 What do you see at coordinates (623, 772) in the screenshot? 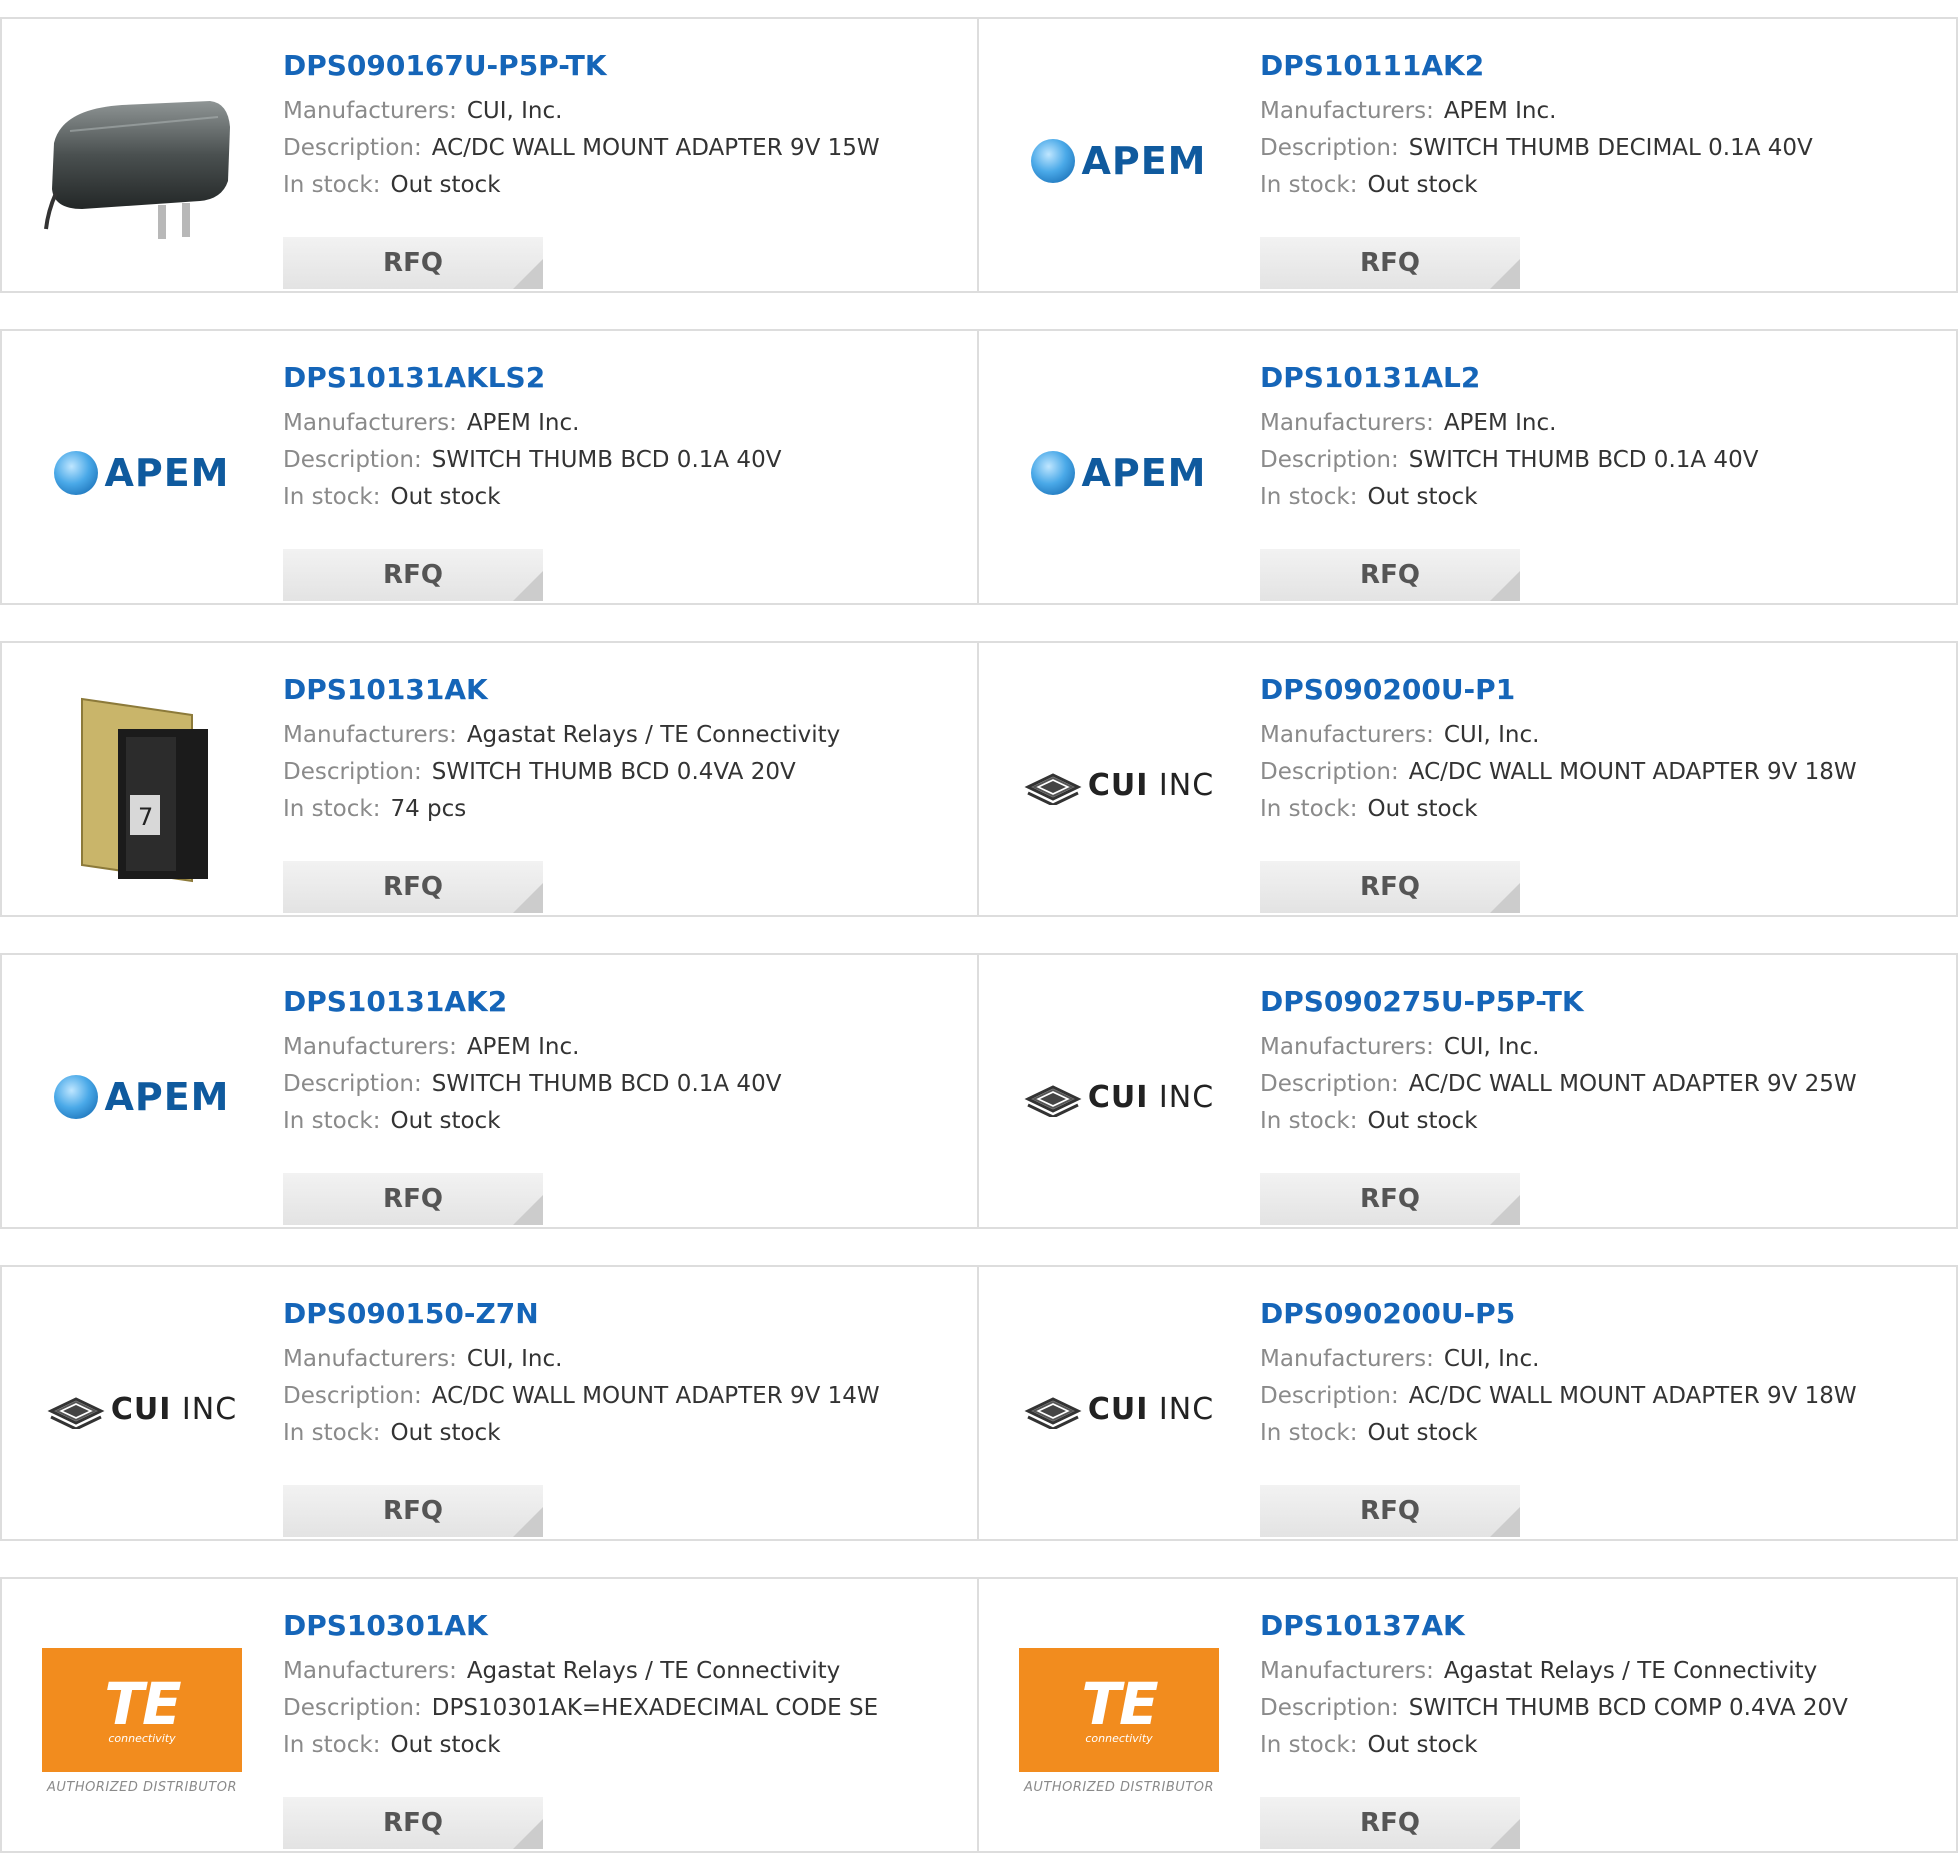
I see `description-line: Description: SWITCH THUMB BCD 0.4VA 20V` at bounding box center [623, 772].